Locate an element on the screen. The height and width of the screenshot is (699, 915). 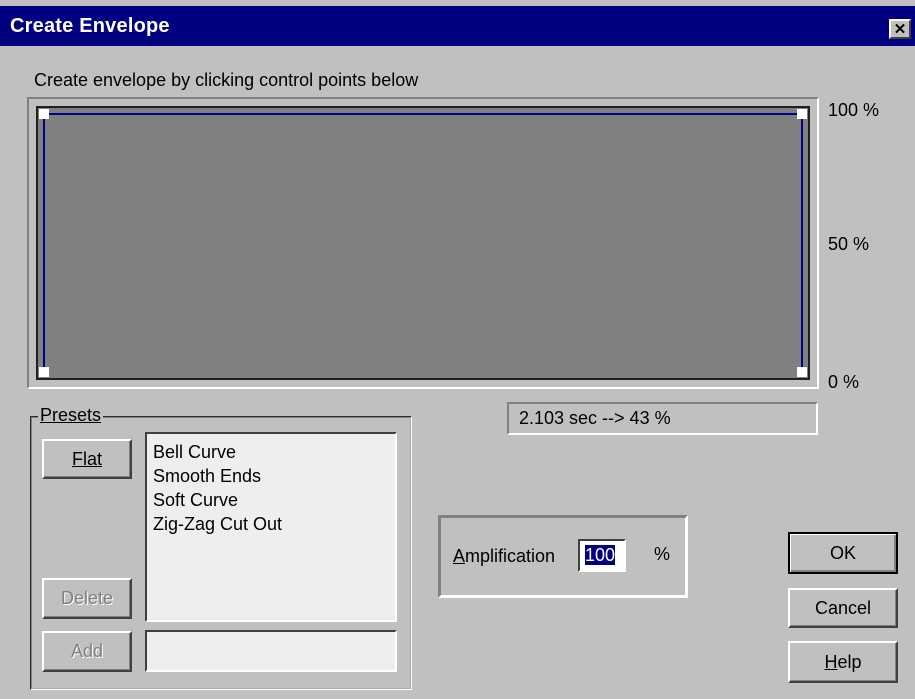
list-item: Bell Curve is located at coordinates (274, 452).